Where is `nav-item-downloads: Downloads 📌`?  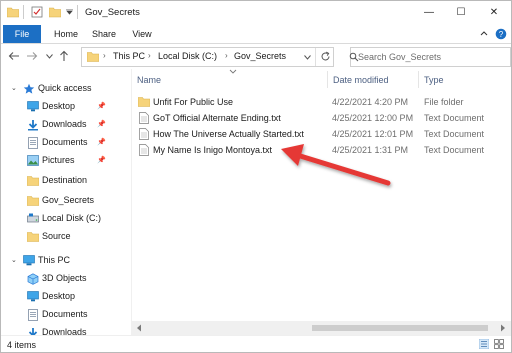
nav-item-downloads: Downloads 📌 is located at coordinates (66, 125).